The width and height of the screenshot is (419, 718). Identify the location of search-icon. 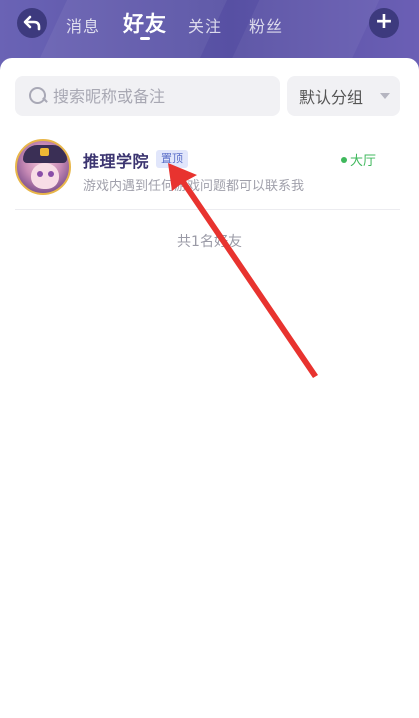
(38, 96).